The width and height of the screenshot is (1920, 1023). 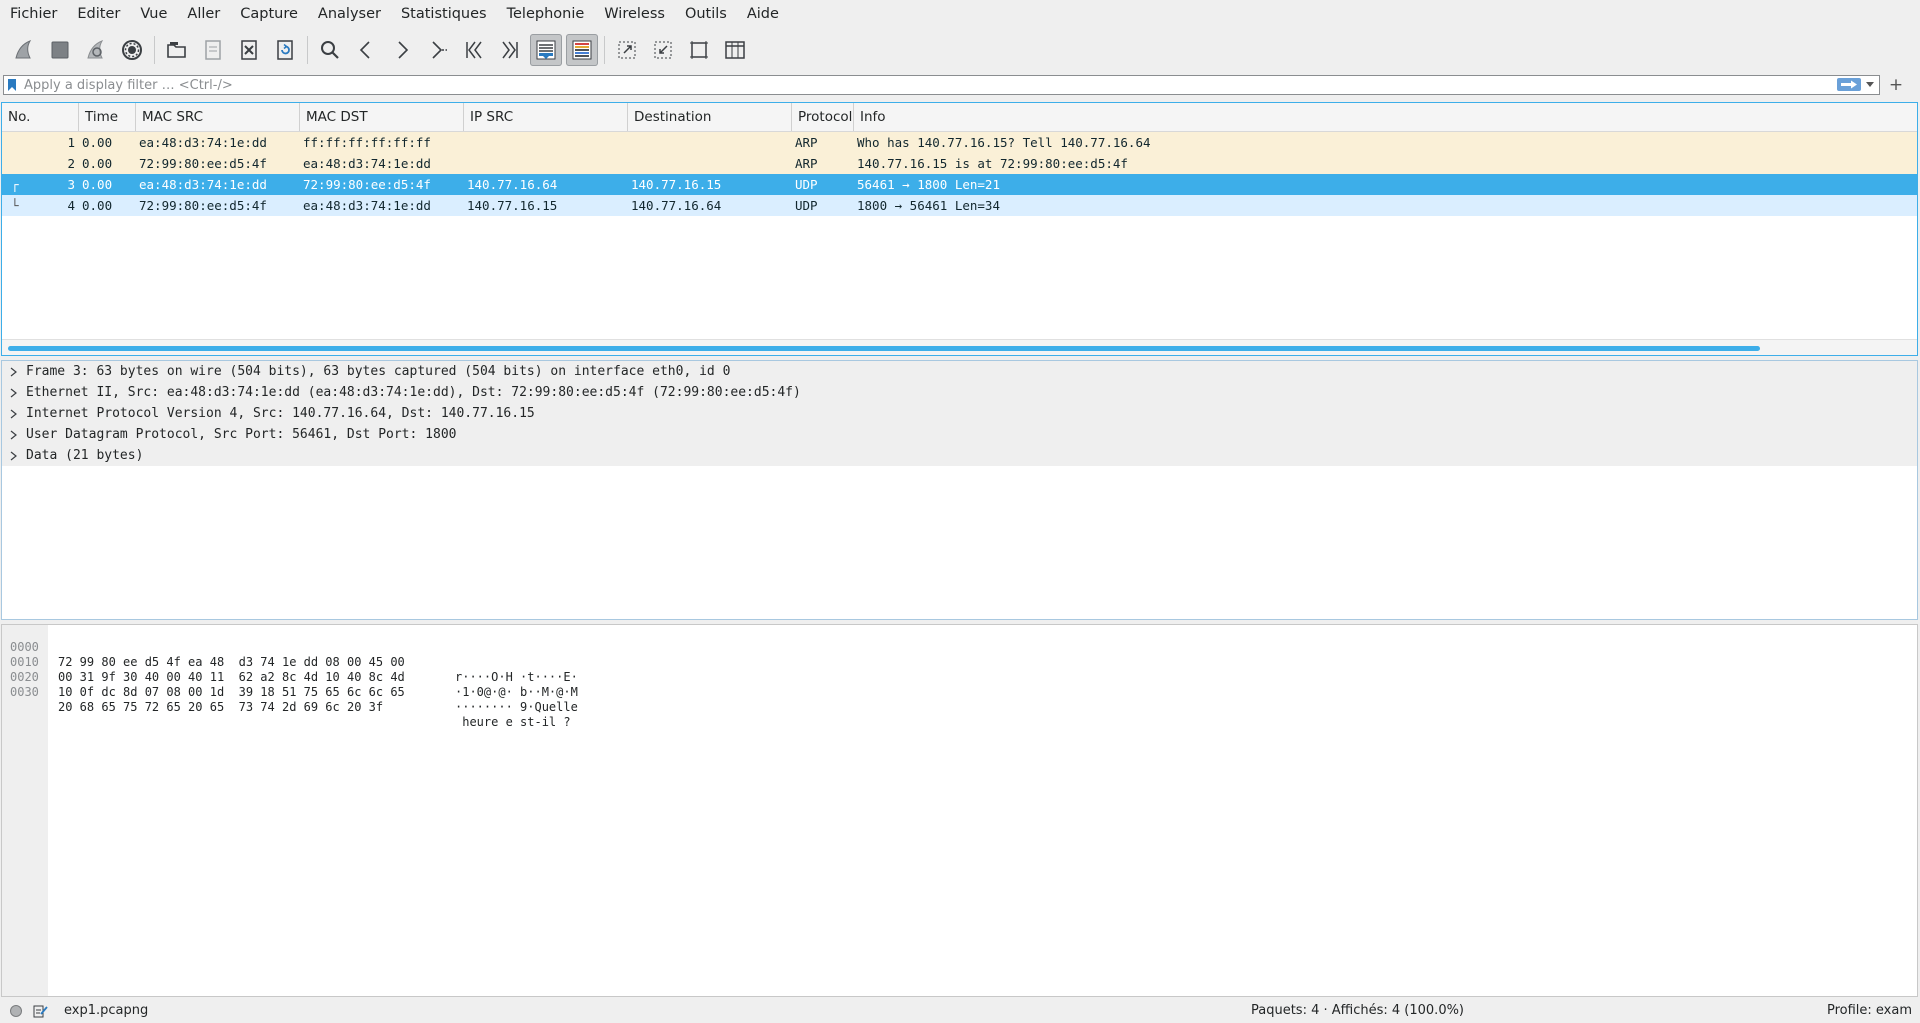 What do you see at coordinates (349, 14) in the screenshot?
I see `menu-analyser: Analyser` at bounding box center [349, 14].